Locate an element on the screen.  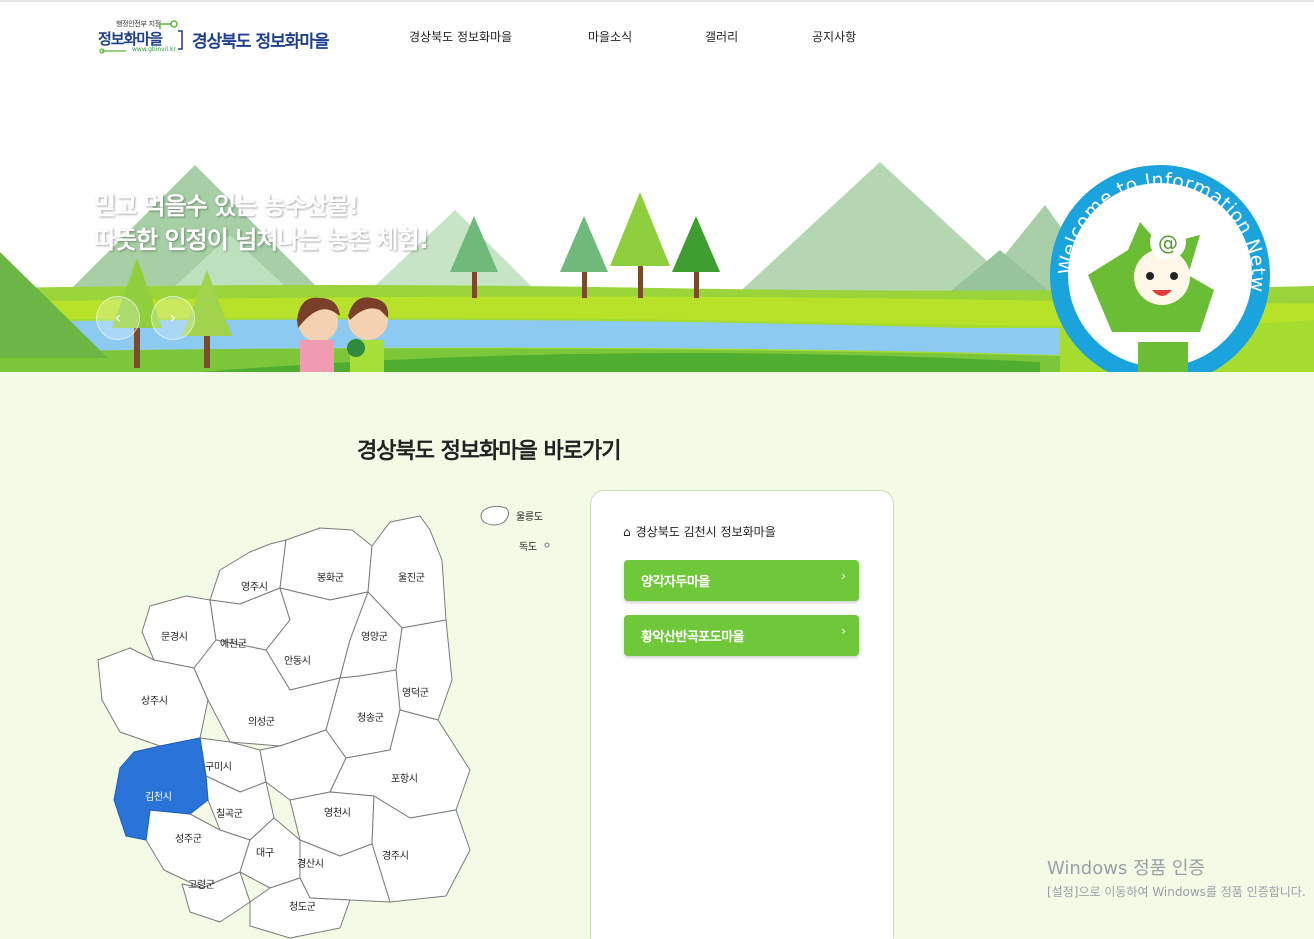
map-label-goryeong: 고령군 is located at coordinates (201, 883).